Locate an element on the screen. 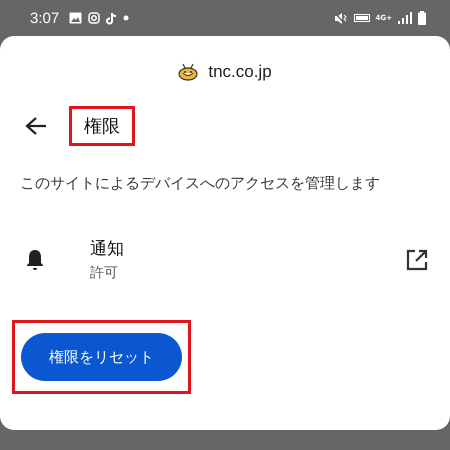 This screenshot has height=450, width=450. page-title: 権限 is located at coordinates (102, 126).